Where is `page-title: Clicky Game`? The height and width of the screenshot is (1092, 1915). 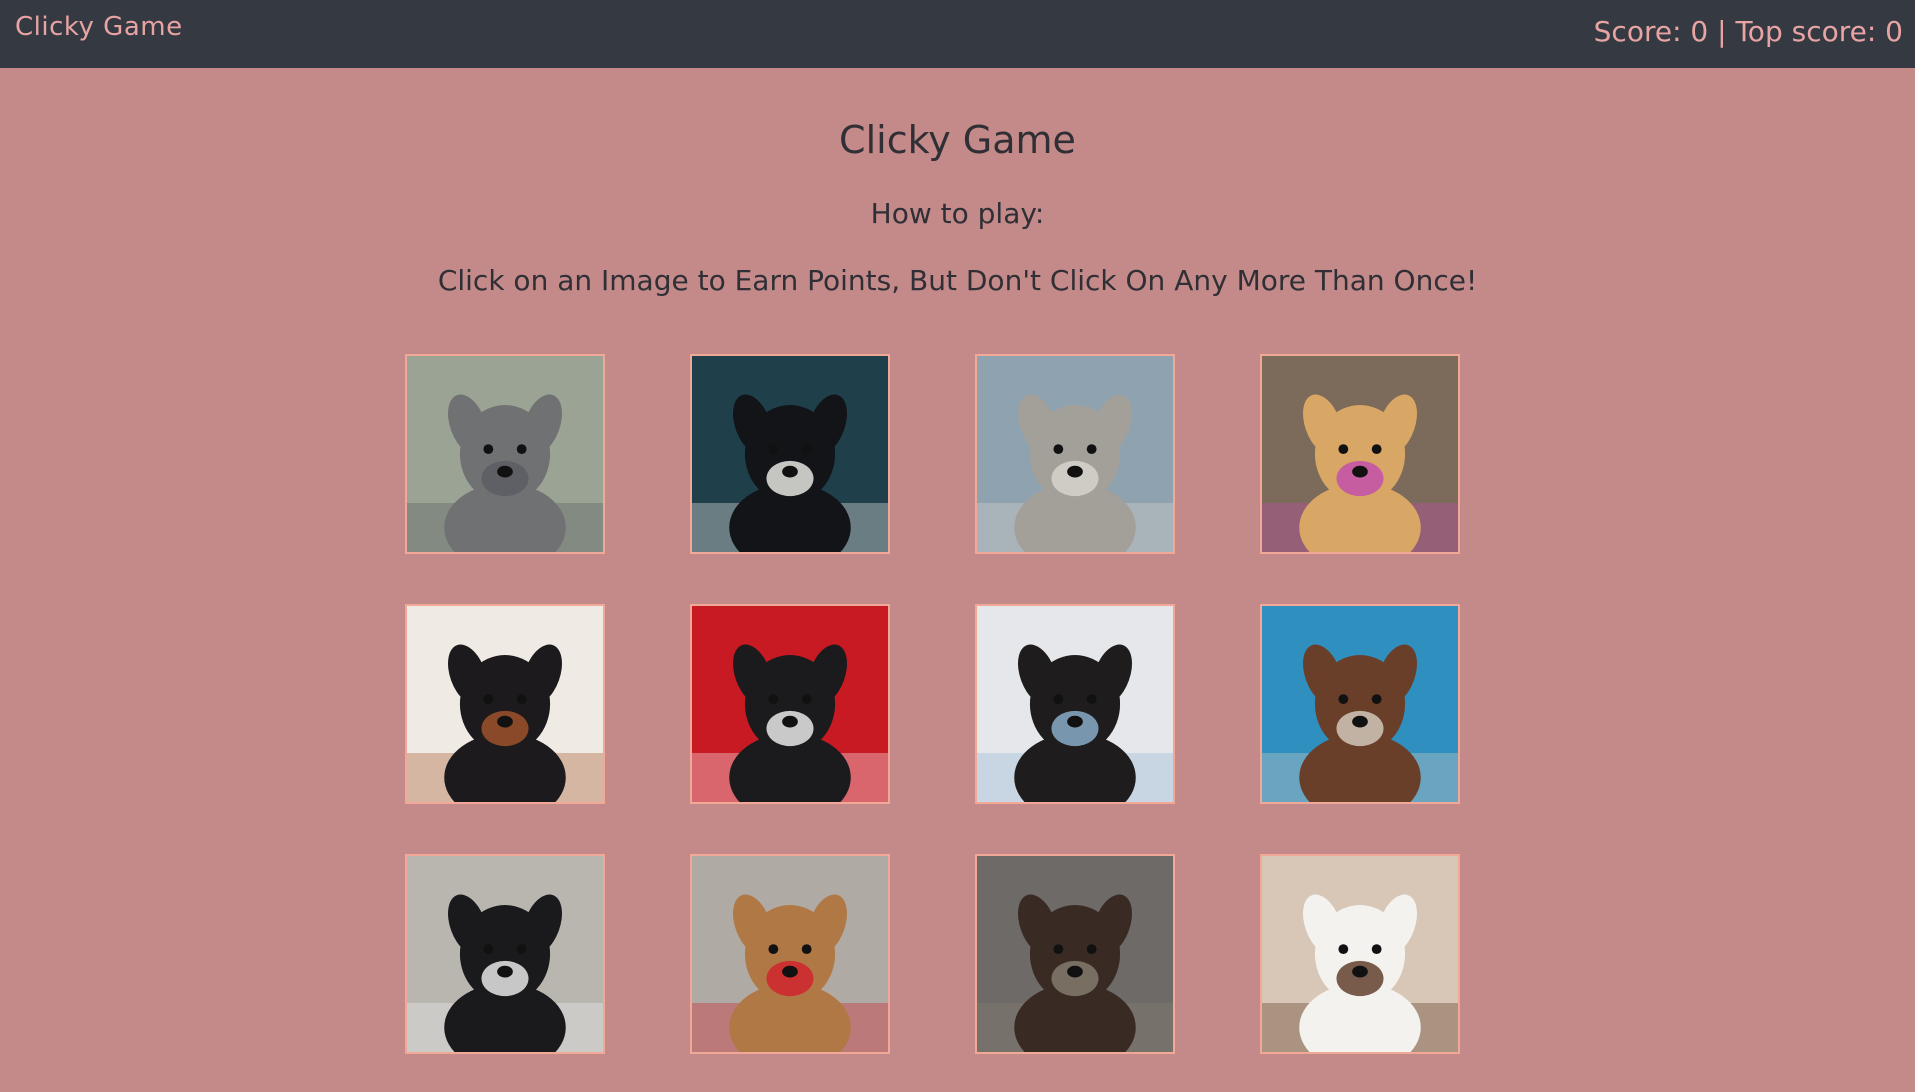 page-title: Clicky Game is located at coordinates (957, 140).